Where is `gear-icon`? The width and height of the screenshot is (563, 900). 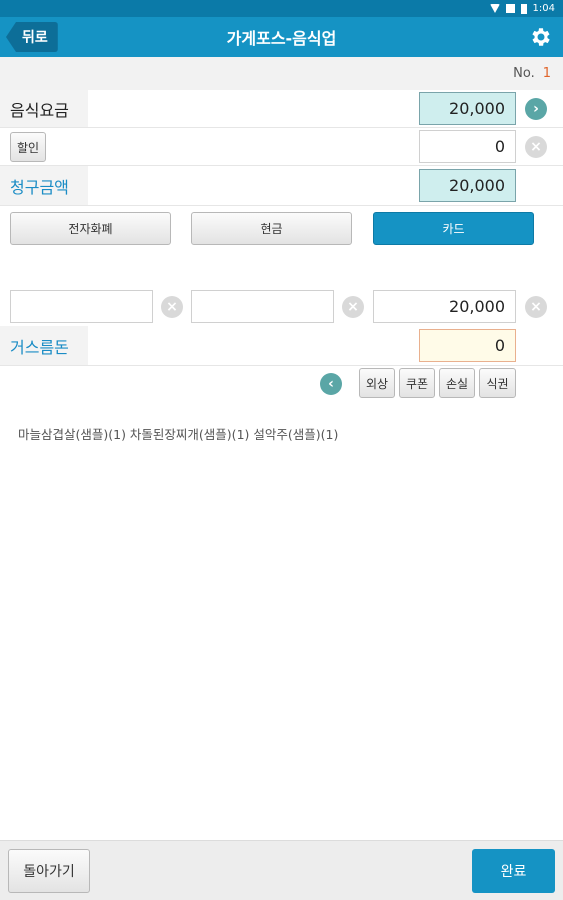
gear-icon is located at coordinates (541, 37).